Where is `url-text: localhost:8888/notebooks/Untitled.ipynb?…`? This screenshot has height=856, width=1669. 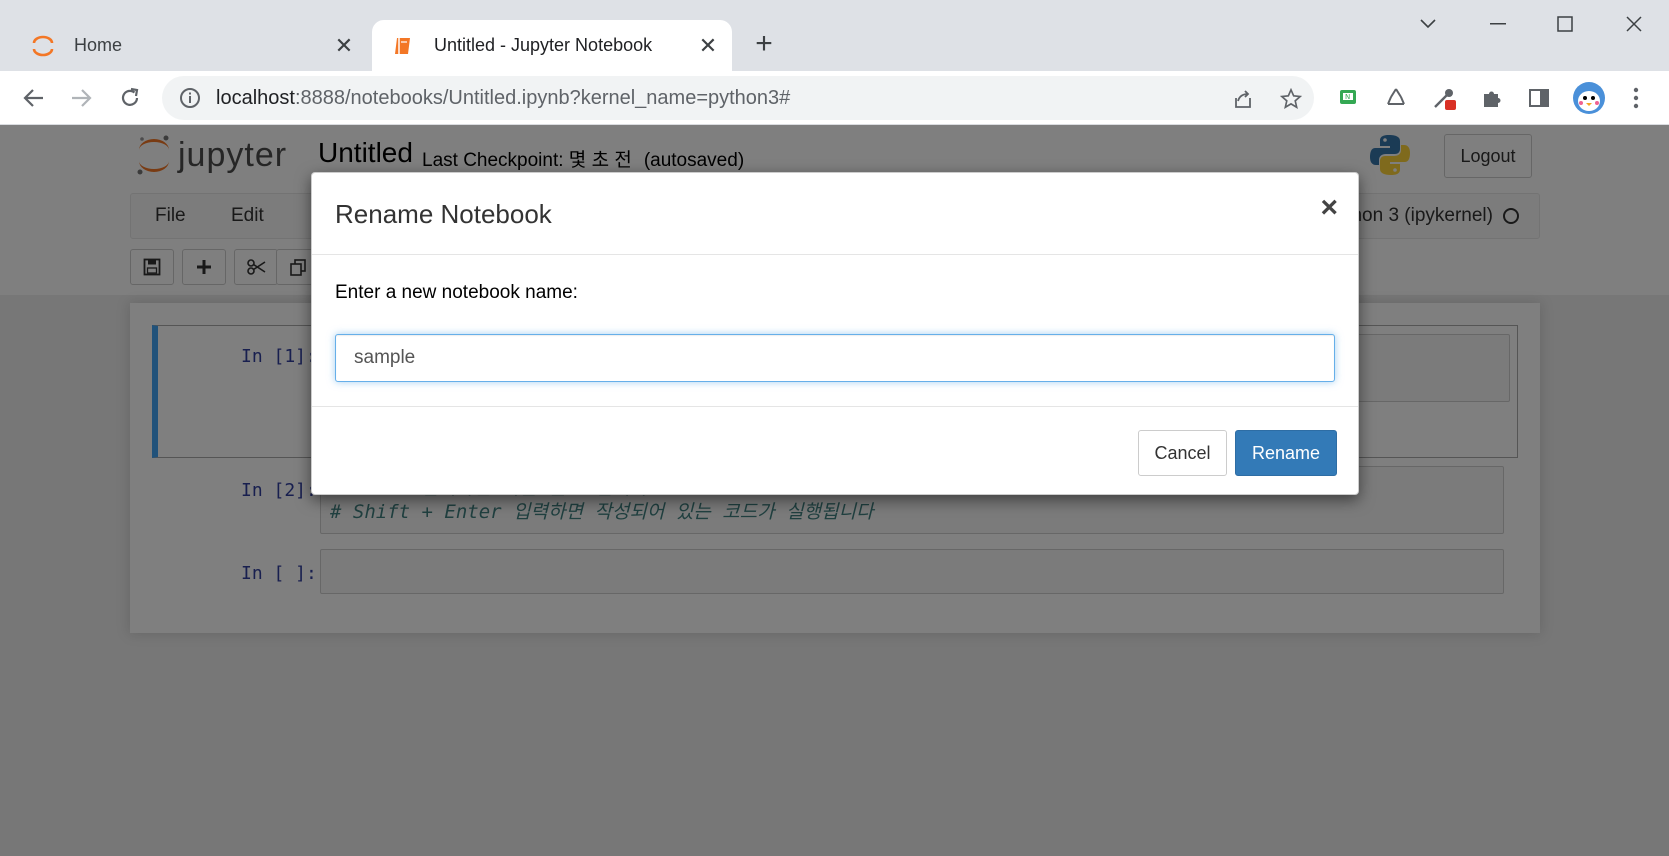 url-text: localhost:8888/notebooks/Untitled.ipynb?… is located at coordinates (503, 98).